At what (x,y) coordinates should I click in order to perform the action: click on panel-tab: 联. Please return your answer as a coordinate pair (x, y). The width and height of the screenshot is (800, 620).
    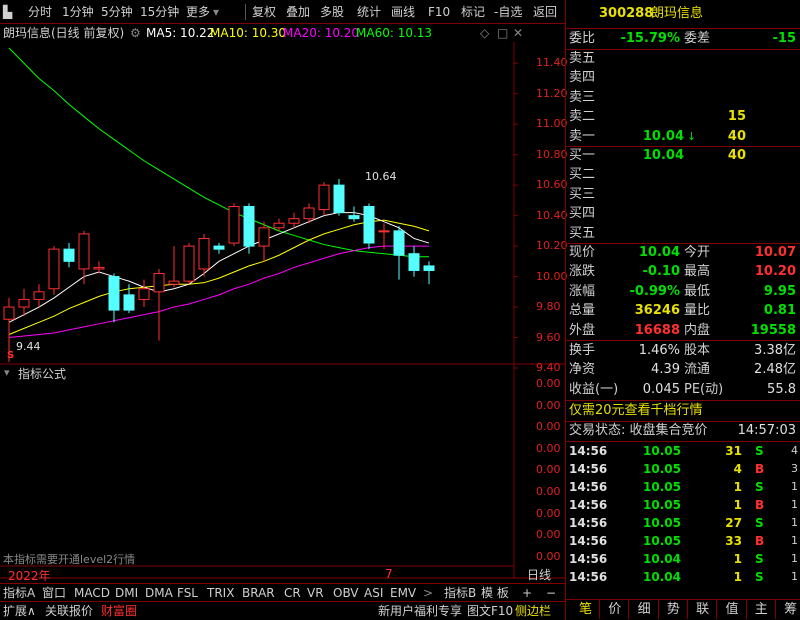
    Looking at the image, I should click on (703, 609).